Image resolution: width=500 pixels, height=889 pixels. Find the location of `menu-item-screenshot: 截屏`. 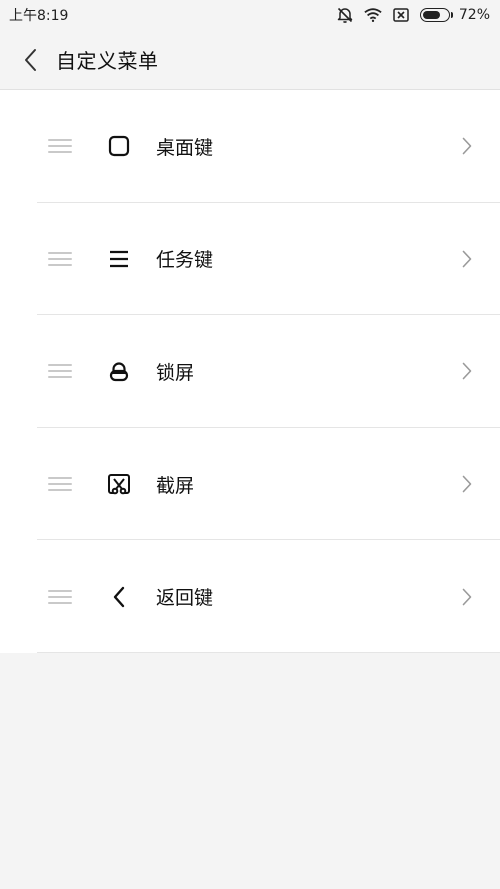

menu-item-screenshot: 截屏 is located at coordinates (250, 484).